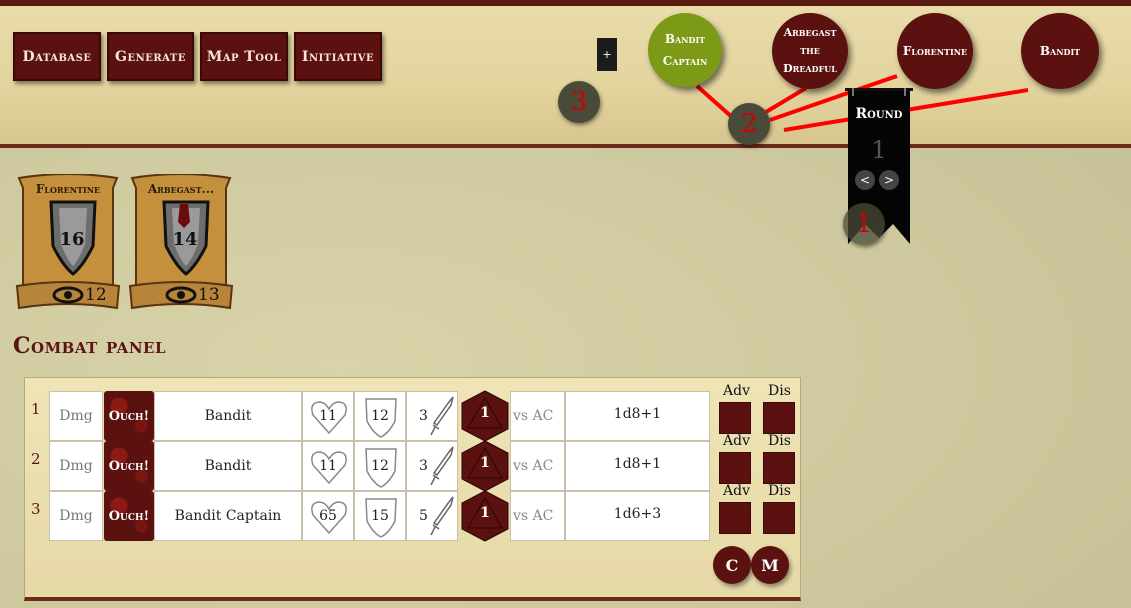  What do you see at coordinates (90, 346) in the screenshot?
I see `combat-panel-title: Combat panel` at bounding box center [90, 346].